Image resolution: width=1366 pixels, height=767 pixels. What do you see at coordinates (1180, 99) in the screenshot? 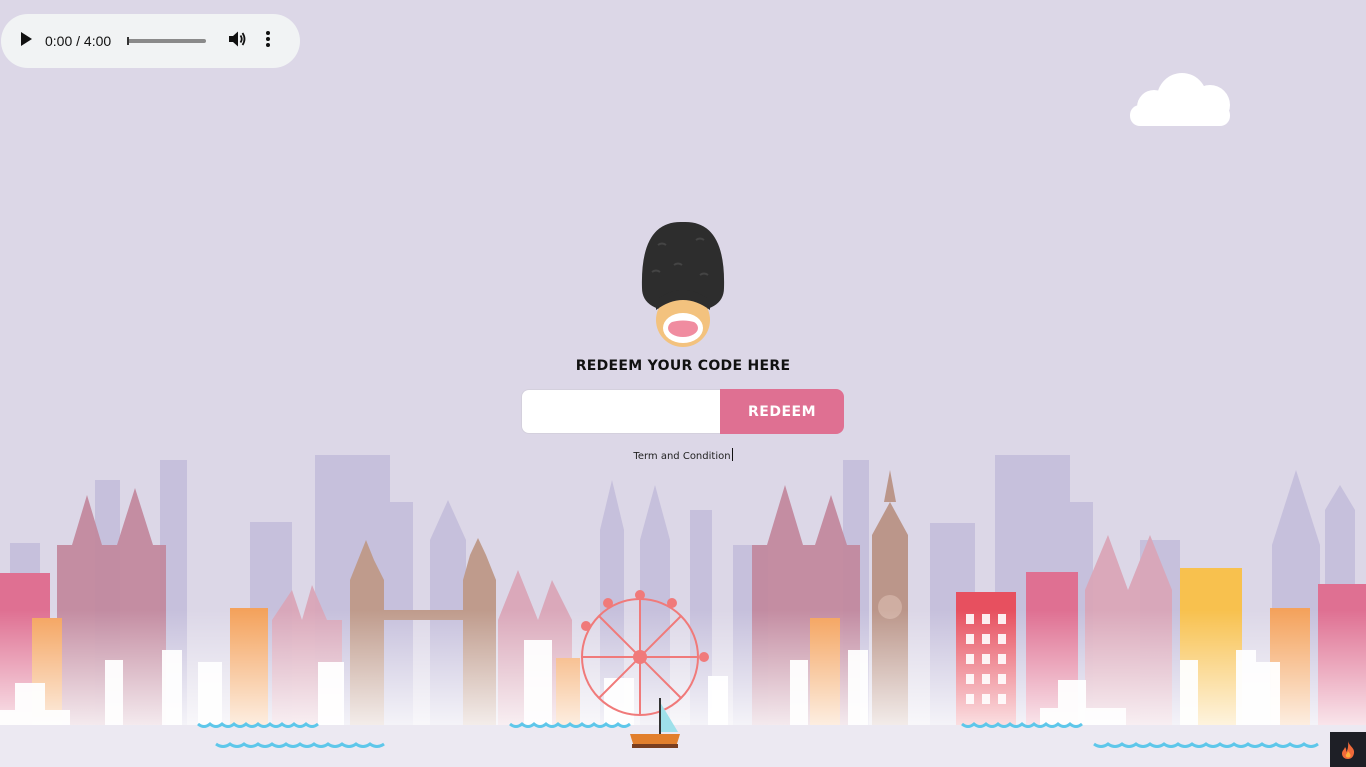
I see `cloud-icon` at bounding box center [1180, 99].